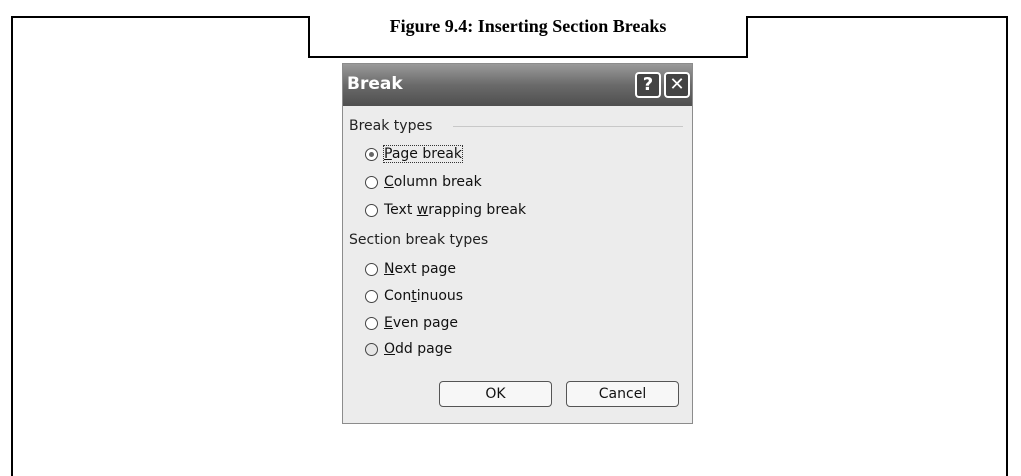  I want to click on option-even-page: Even page, so click(411, 323).